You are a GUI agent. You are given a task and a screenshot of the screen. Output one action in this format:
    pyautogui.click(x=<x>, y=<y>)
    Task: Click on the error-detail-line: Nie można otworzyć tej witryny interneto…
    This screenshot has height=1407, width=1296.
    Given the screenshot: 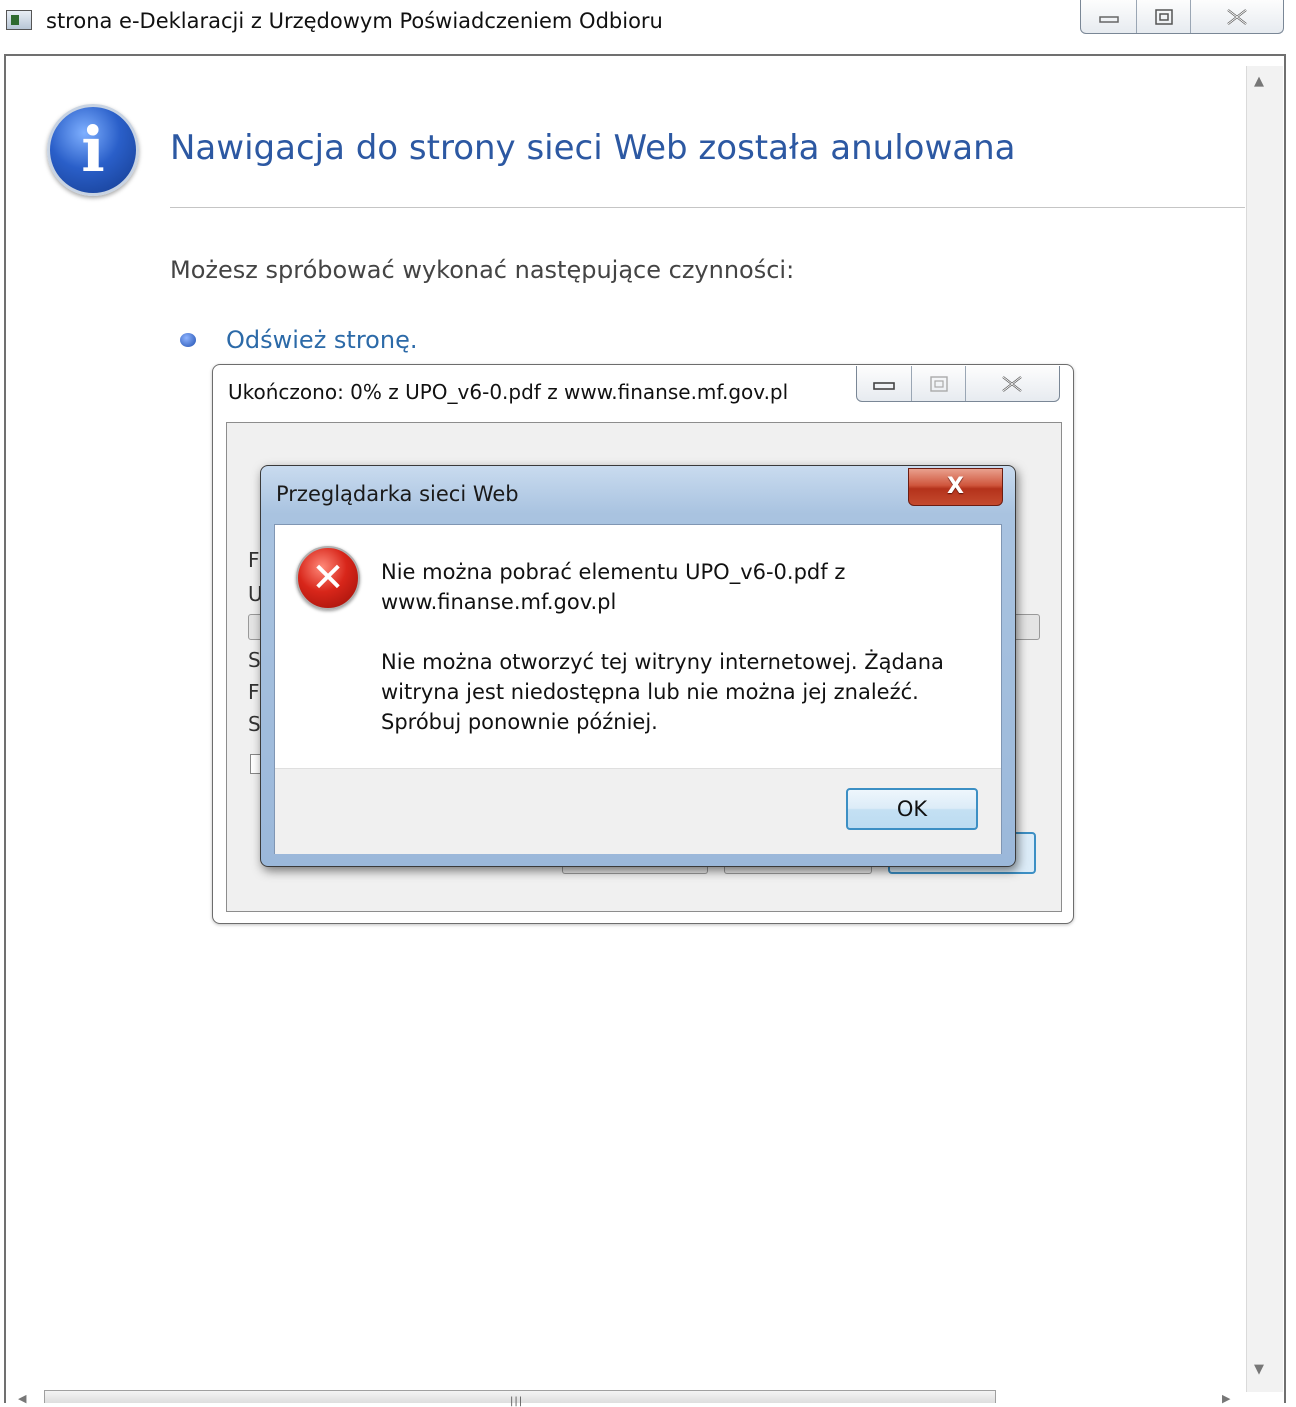 What is the action you would take?
    pyautogui.click(x=662, y=662)
    